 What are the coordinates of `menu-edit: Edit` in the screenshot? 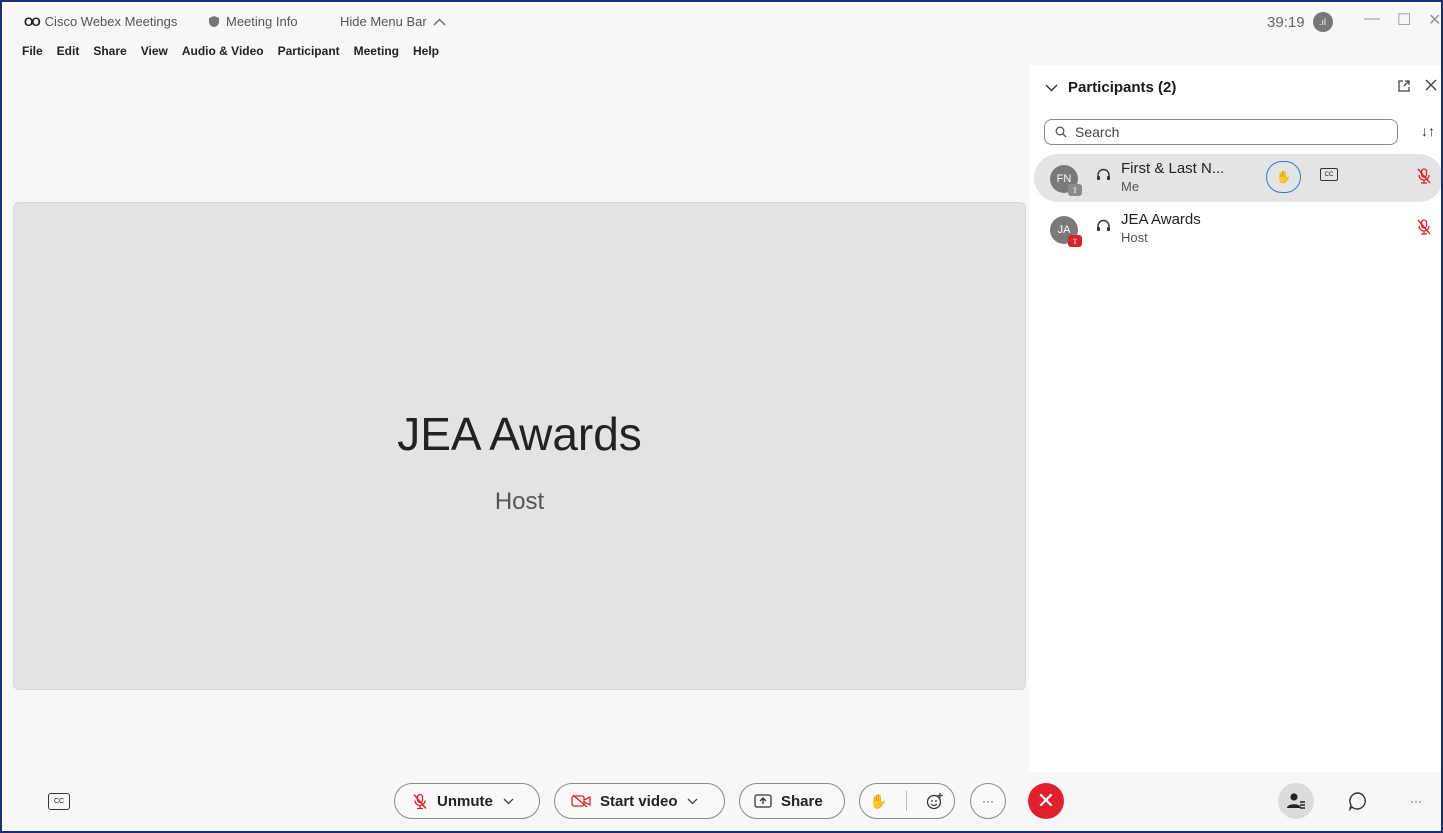 It's located at (68, 51).